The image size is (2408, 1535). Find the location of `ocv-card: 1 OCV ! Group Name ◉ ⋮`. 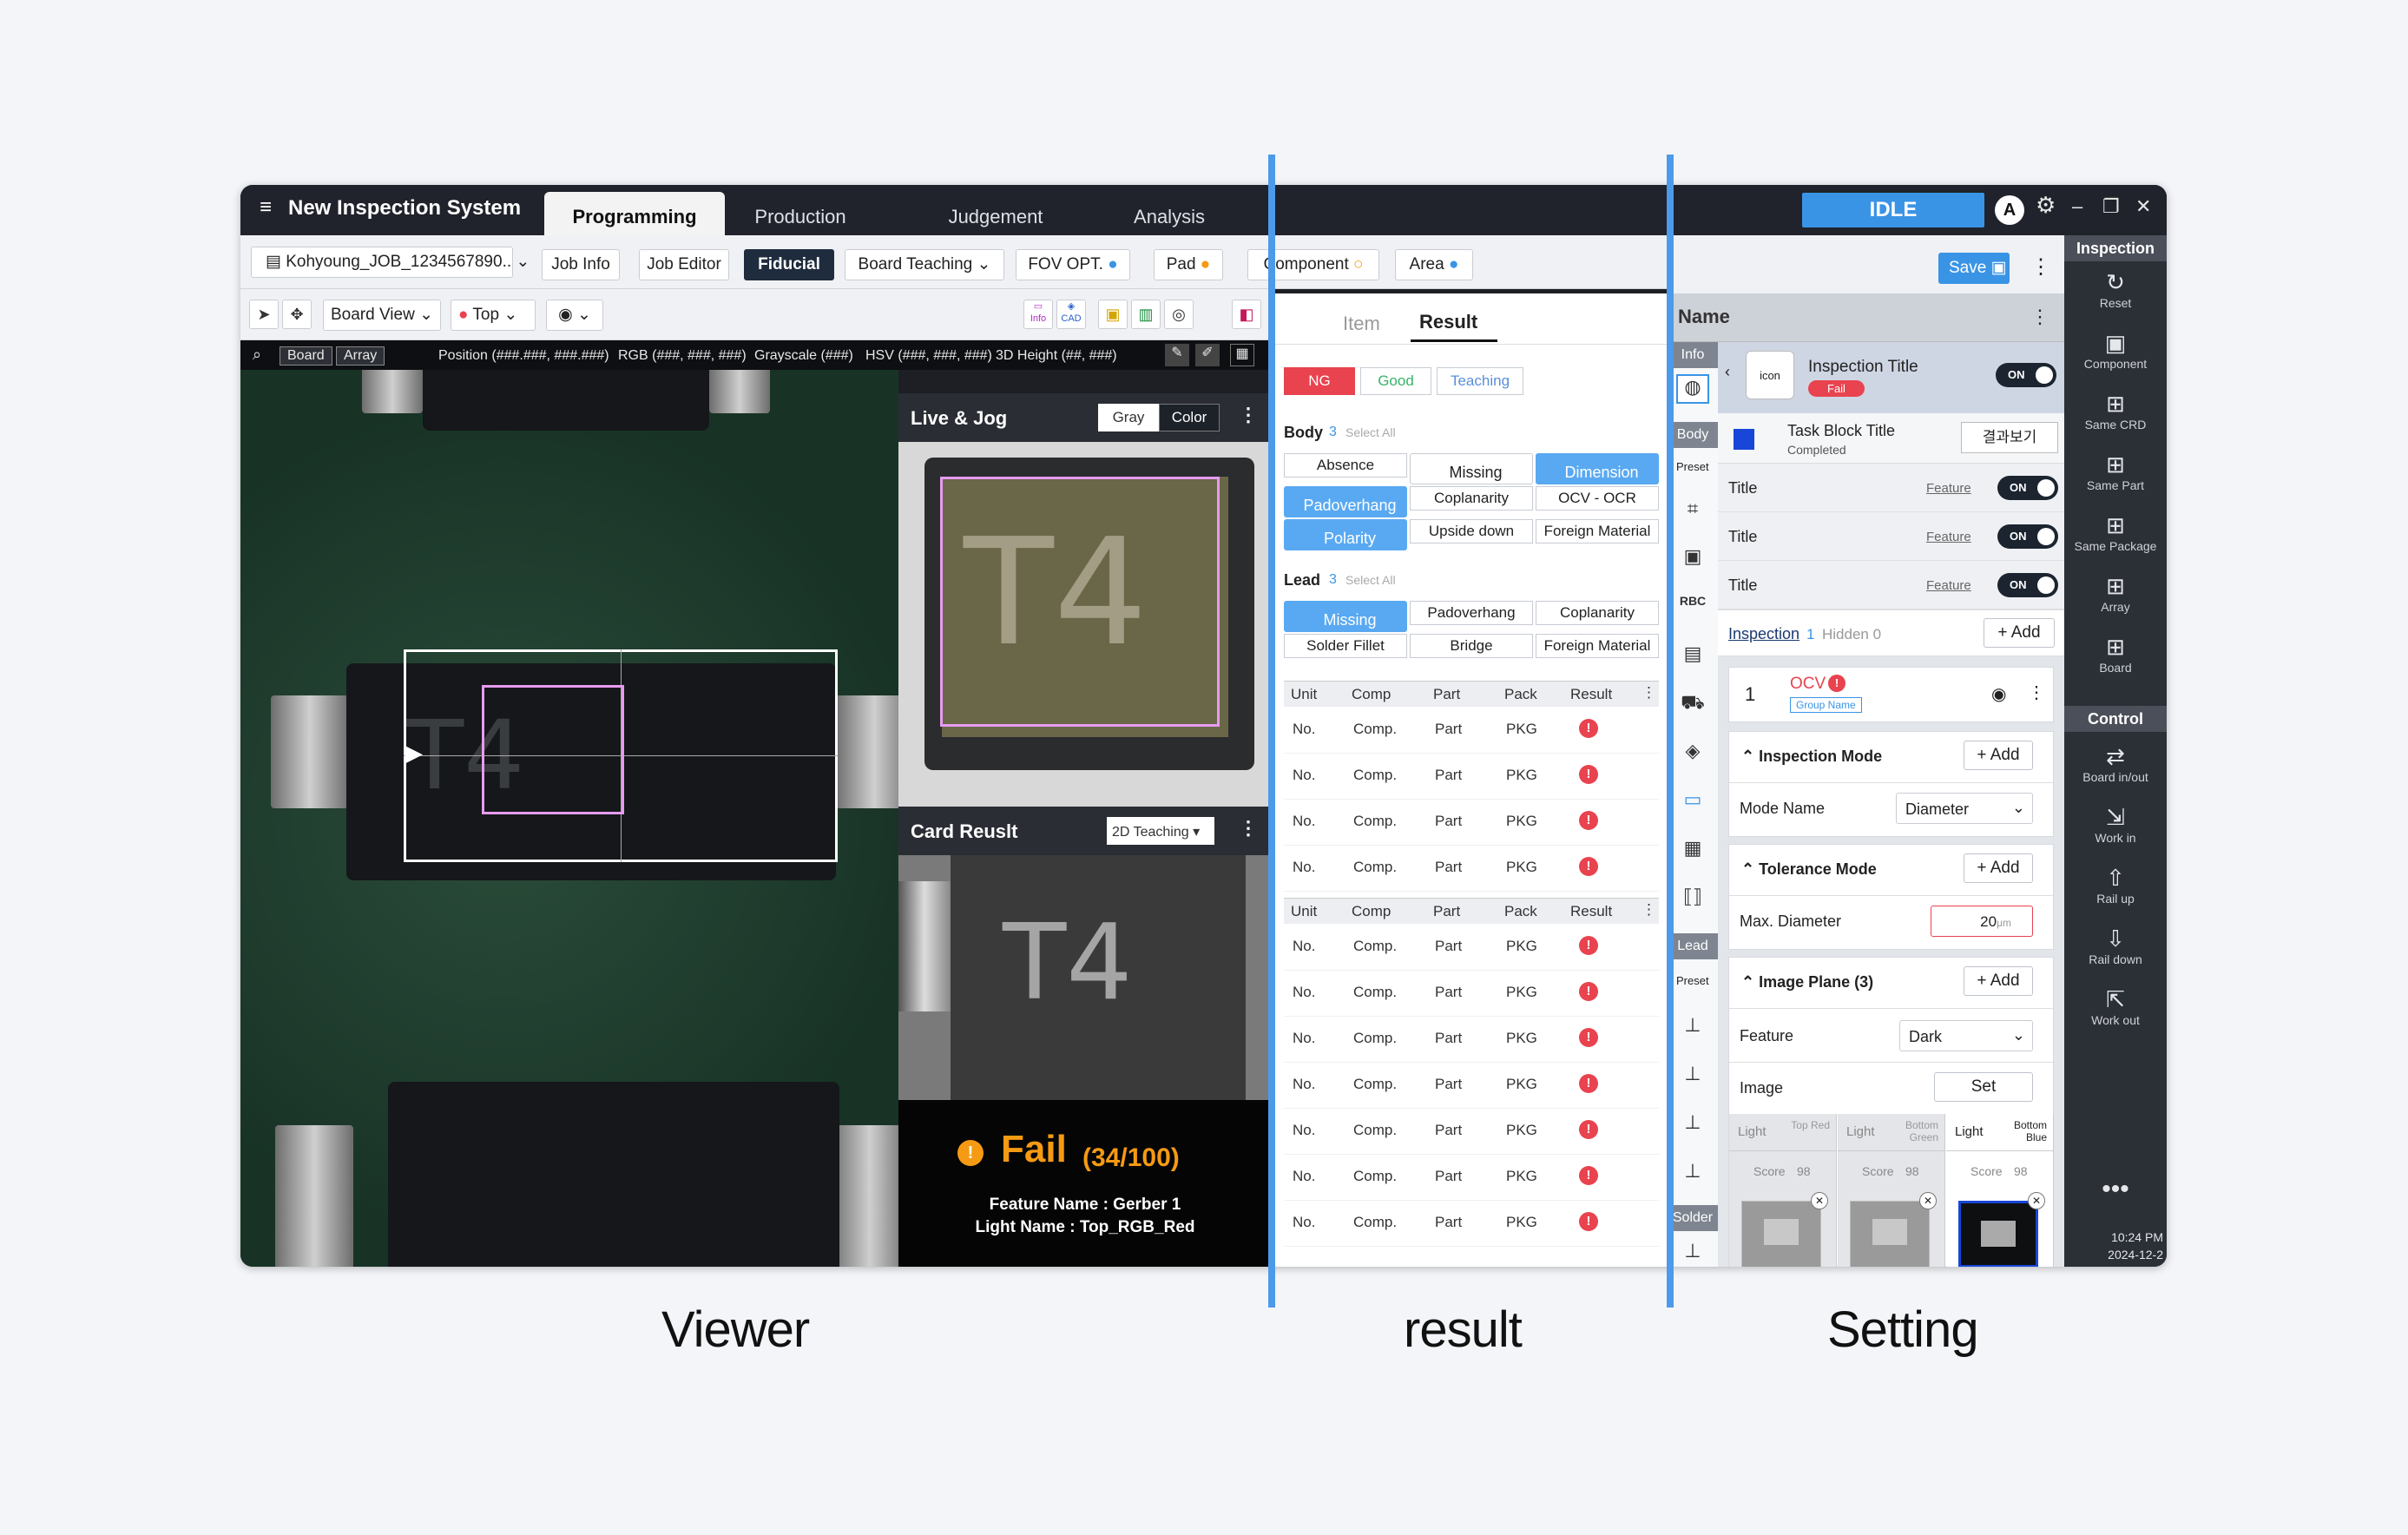

ocv-card: 1 OCV ! Group Name ◉ ⋮ is located at coordinates (1891, 694).